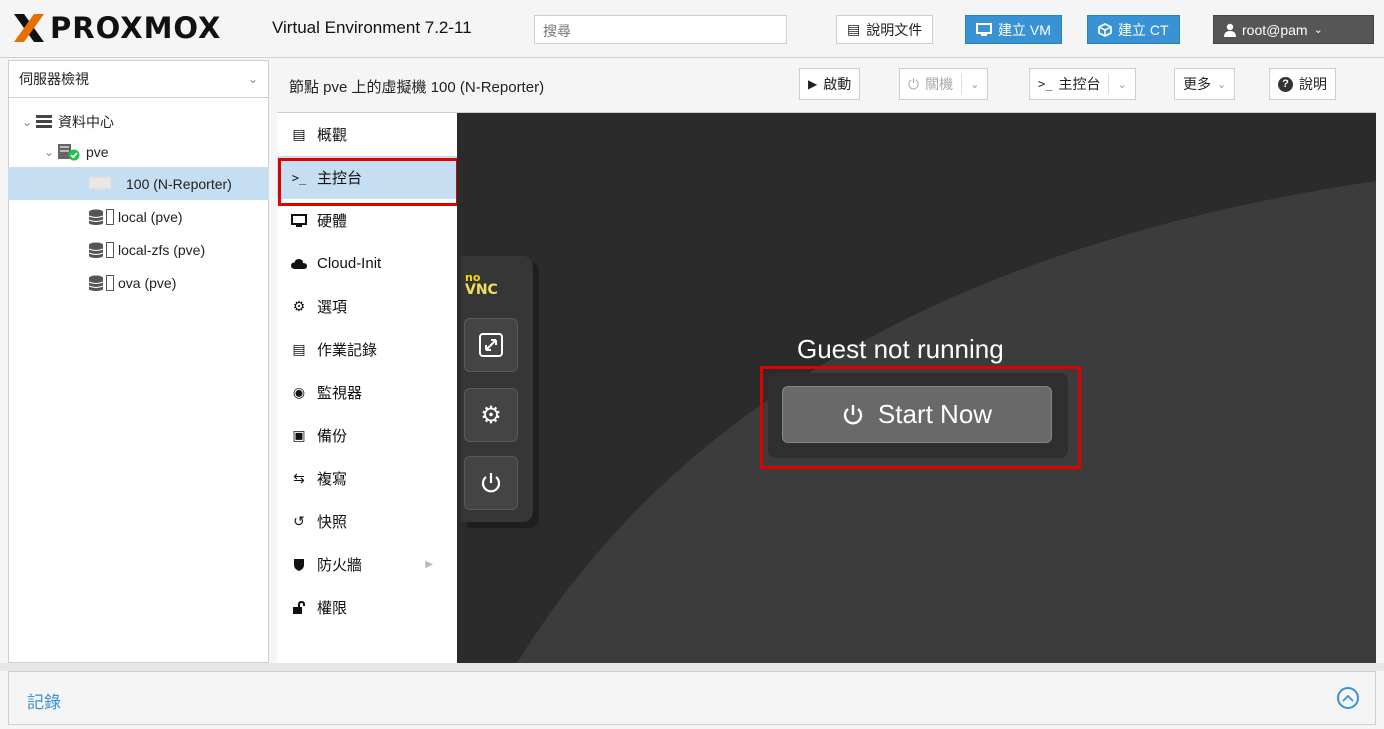 Image resolution: width=1384 pixels, height=729 pixels. I want to click on nav-item-label: 權限, so click(332, 608).